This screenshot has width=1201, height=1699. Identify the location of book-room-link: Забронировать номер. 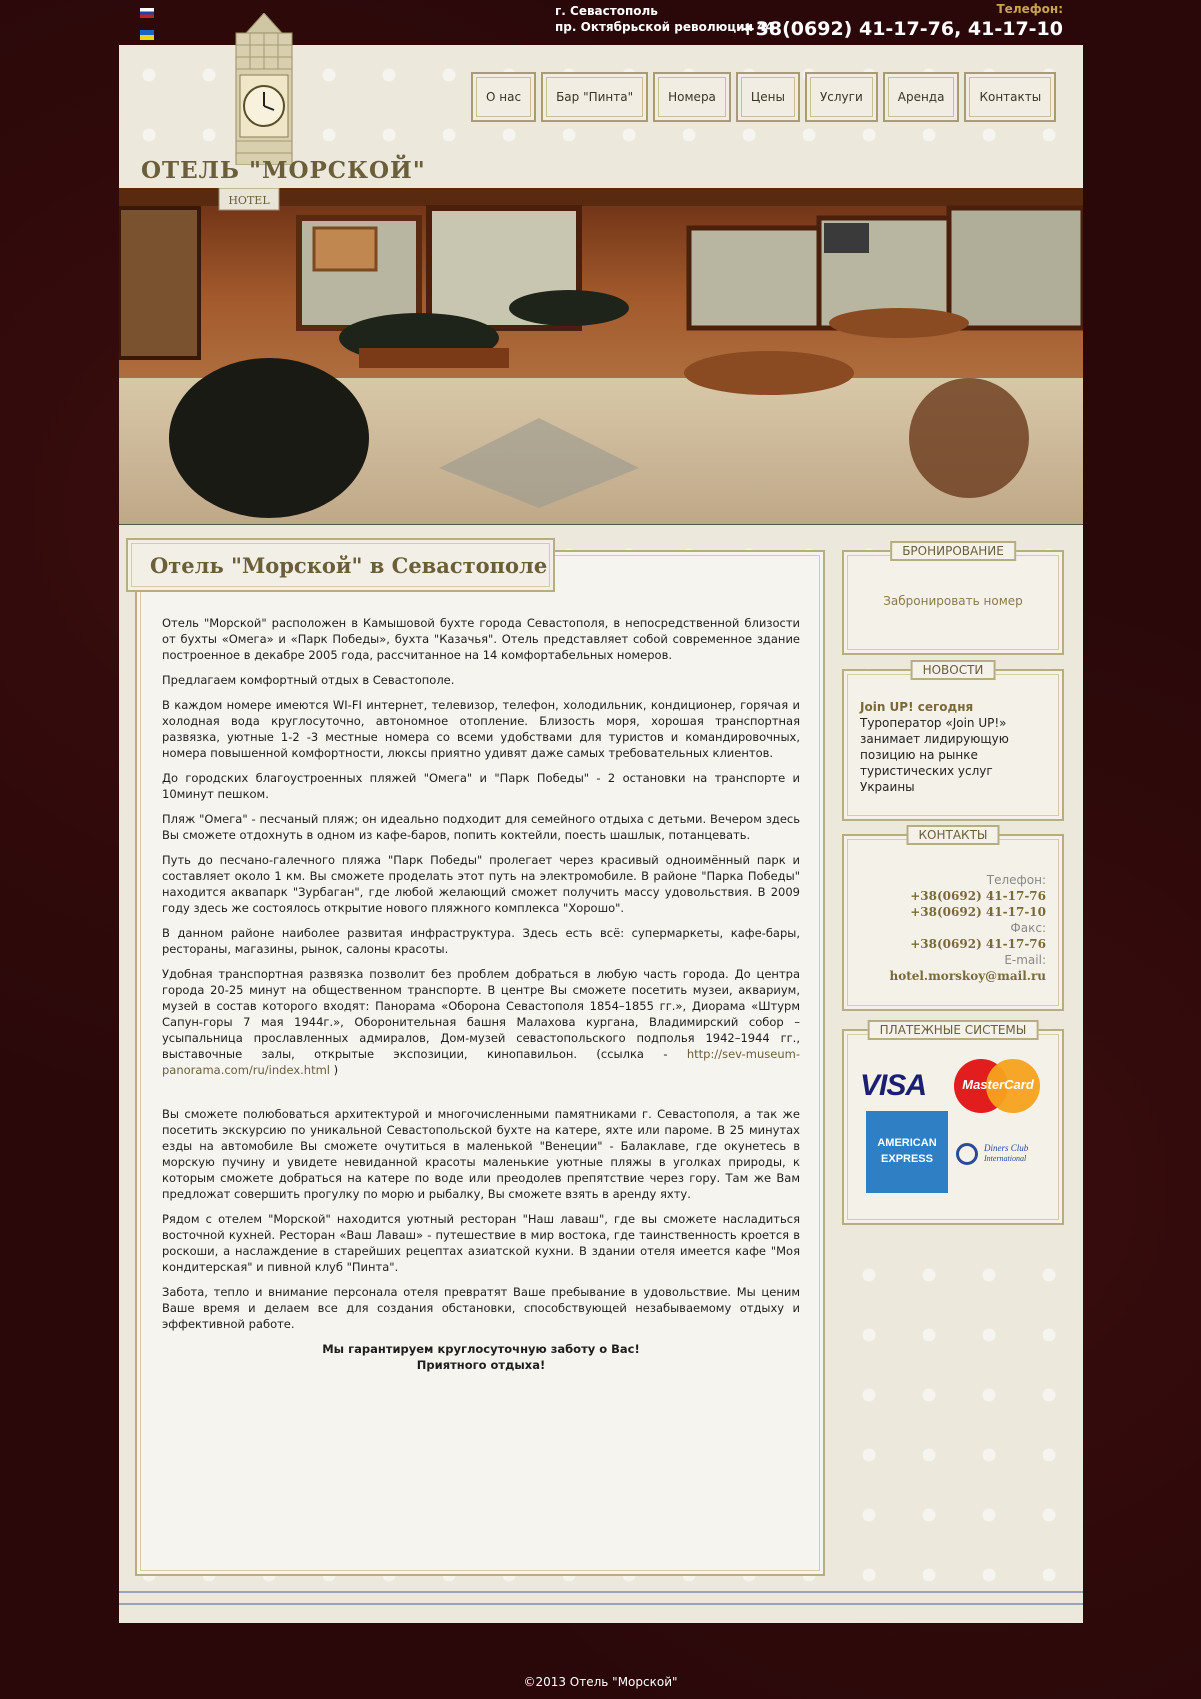
(953, 601).